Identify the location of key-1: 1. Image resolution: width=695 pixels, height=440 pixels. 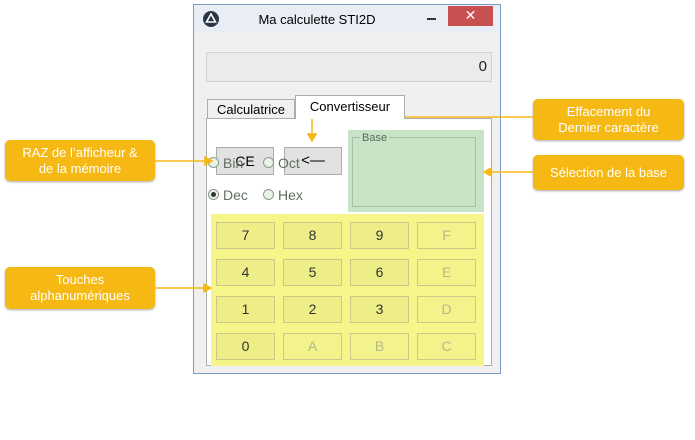
(245, 309).